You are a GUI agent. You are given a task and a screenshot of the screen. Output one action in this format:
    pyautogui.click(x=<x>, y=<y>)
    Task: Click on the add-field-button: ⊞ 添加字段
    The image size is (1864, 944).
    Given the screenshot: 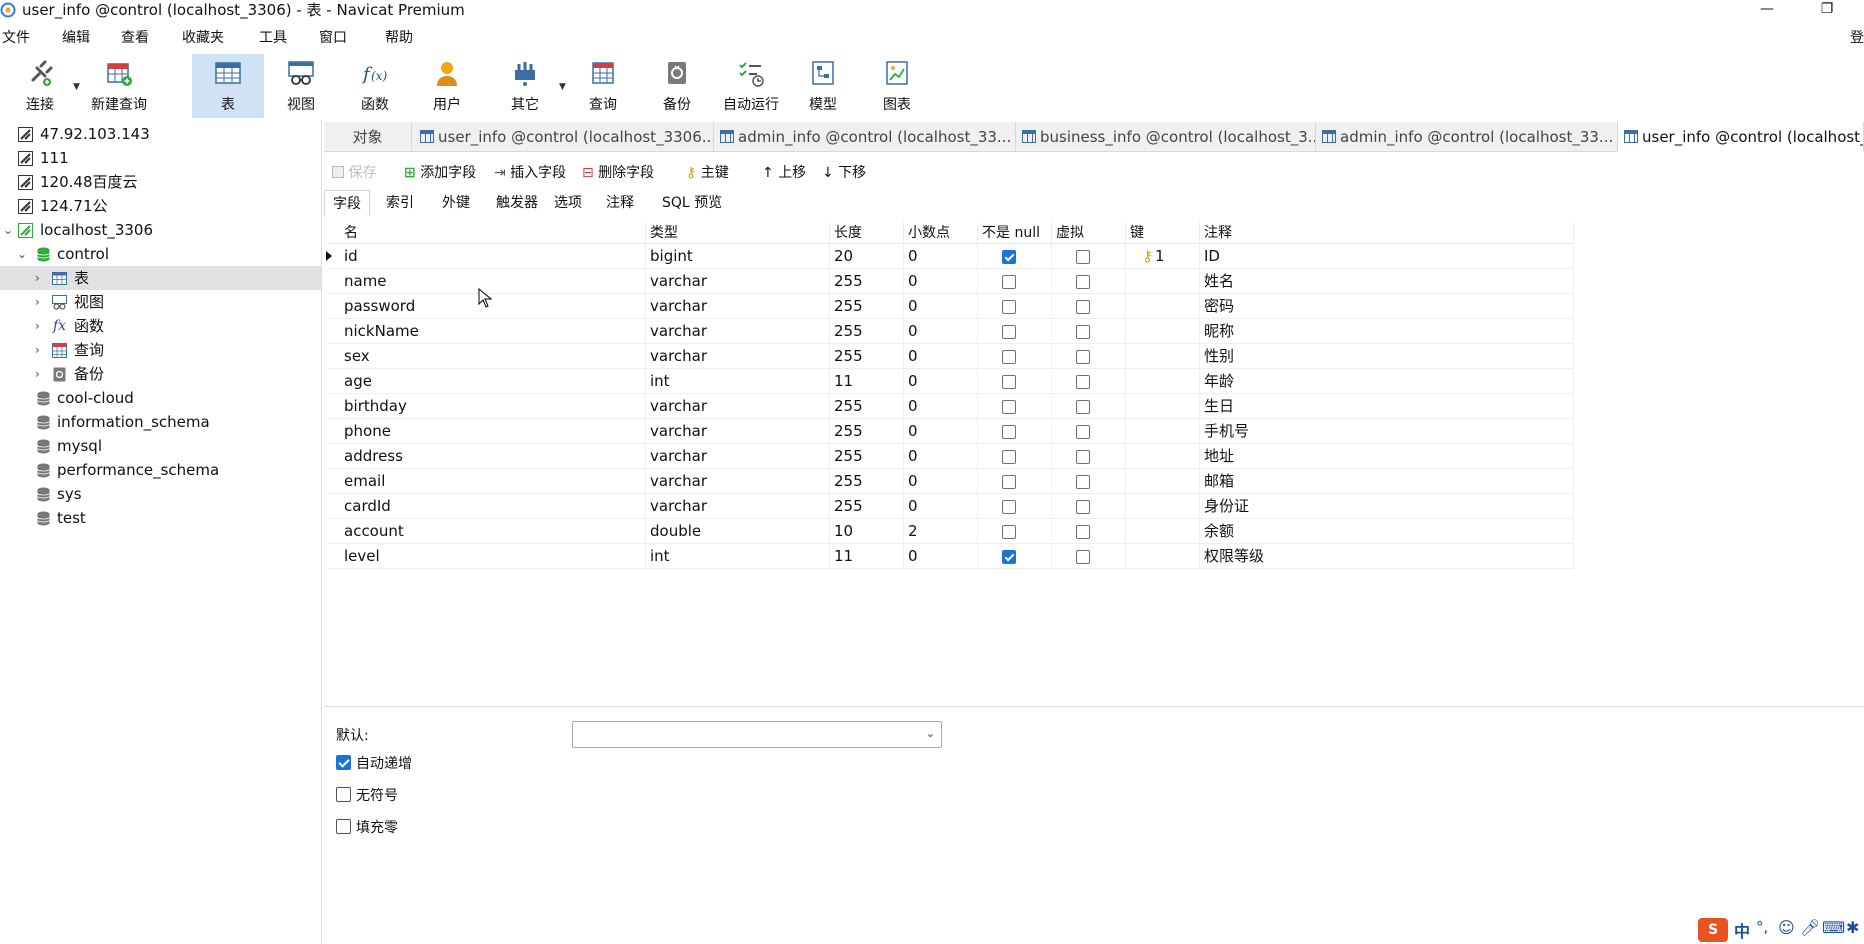 What is the action you would take?
    pyautogui.click(x=440, y=173)
    